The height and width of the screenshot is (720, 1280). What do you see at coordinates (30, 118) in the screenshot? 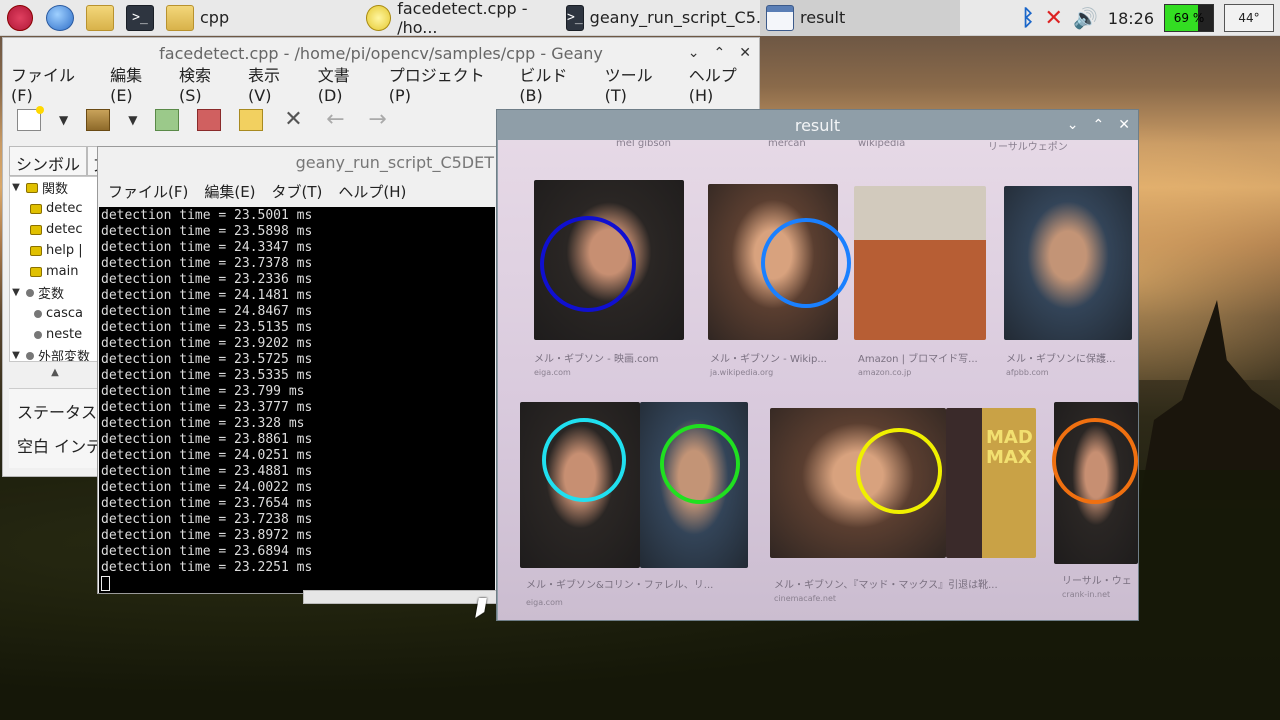
I see `new-file-icon` at bounding box center [30, 118].